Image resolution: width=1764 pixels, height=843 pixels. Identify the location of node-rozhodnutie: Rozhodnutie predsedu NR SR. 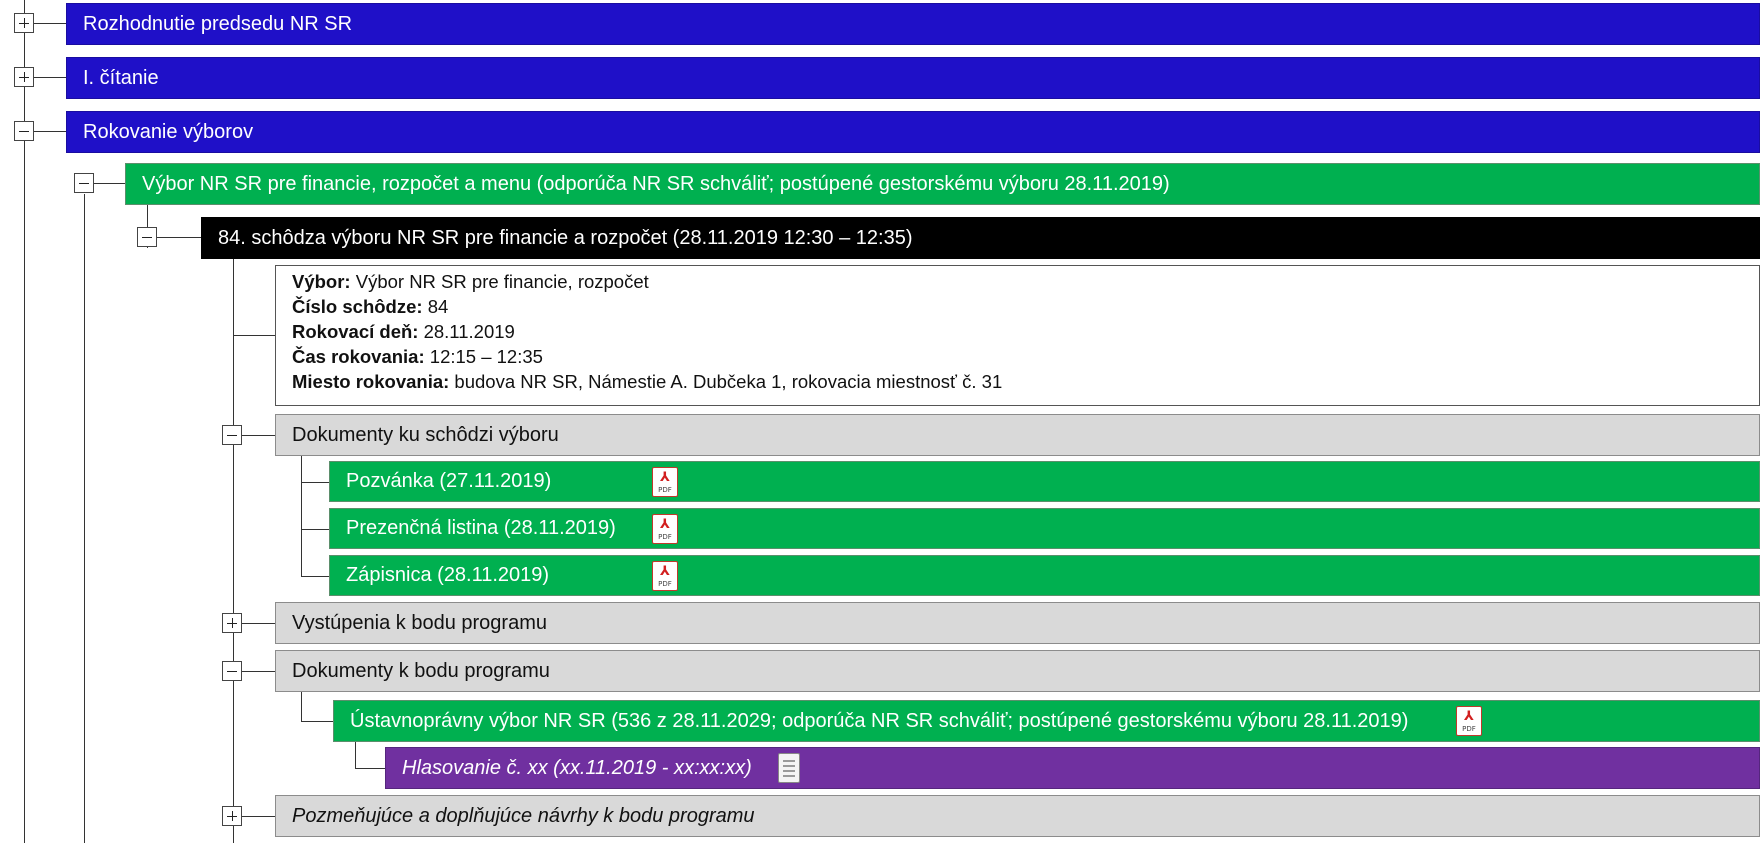
(913, 24).